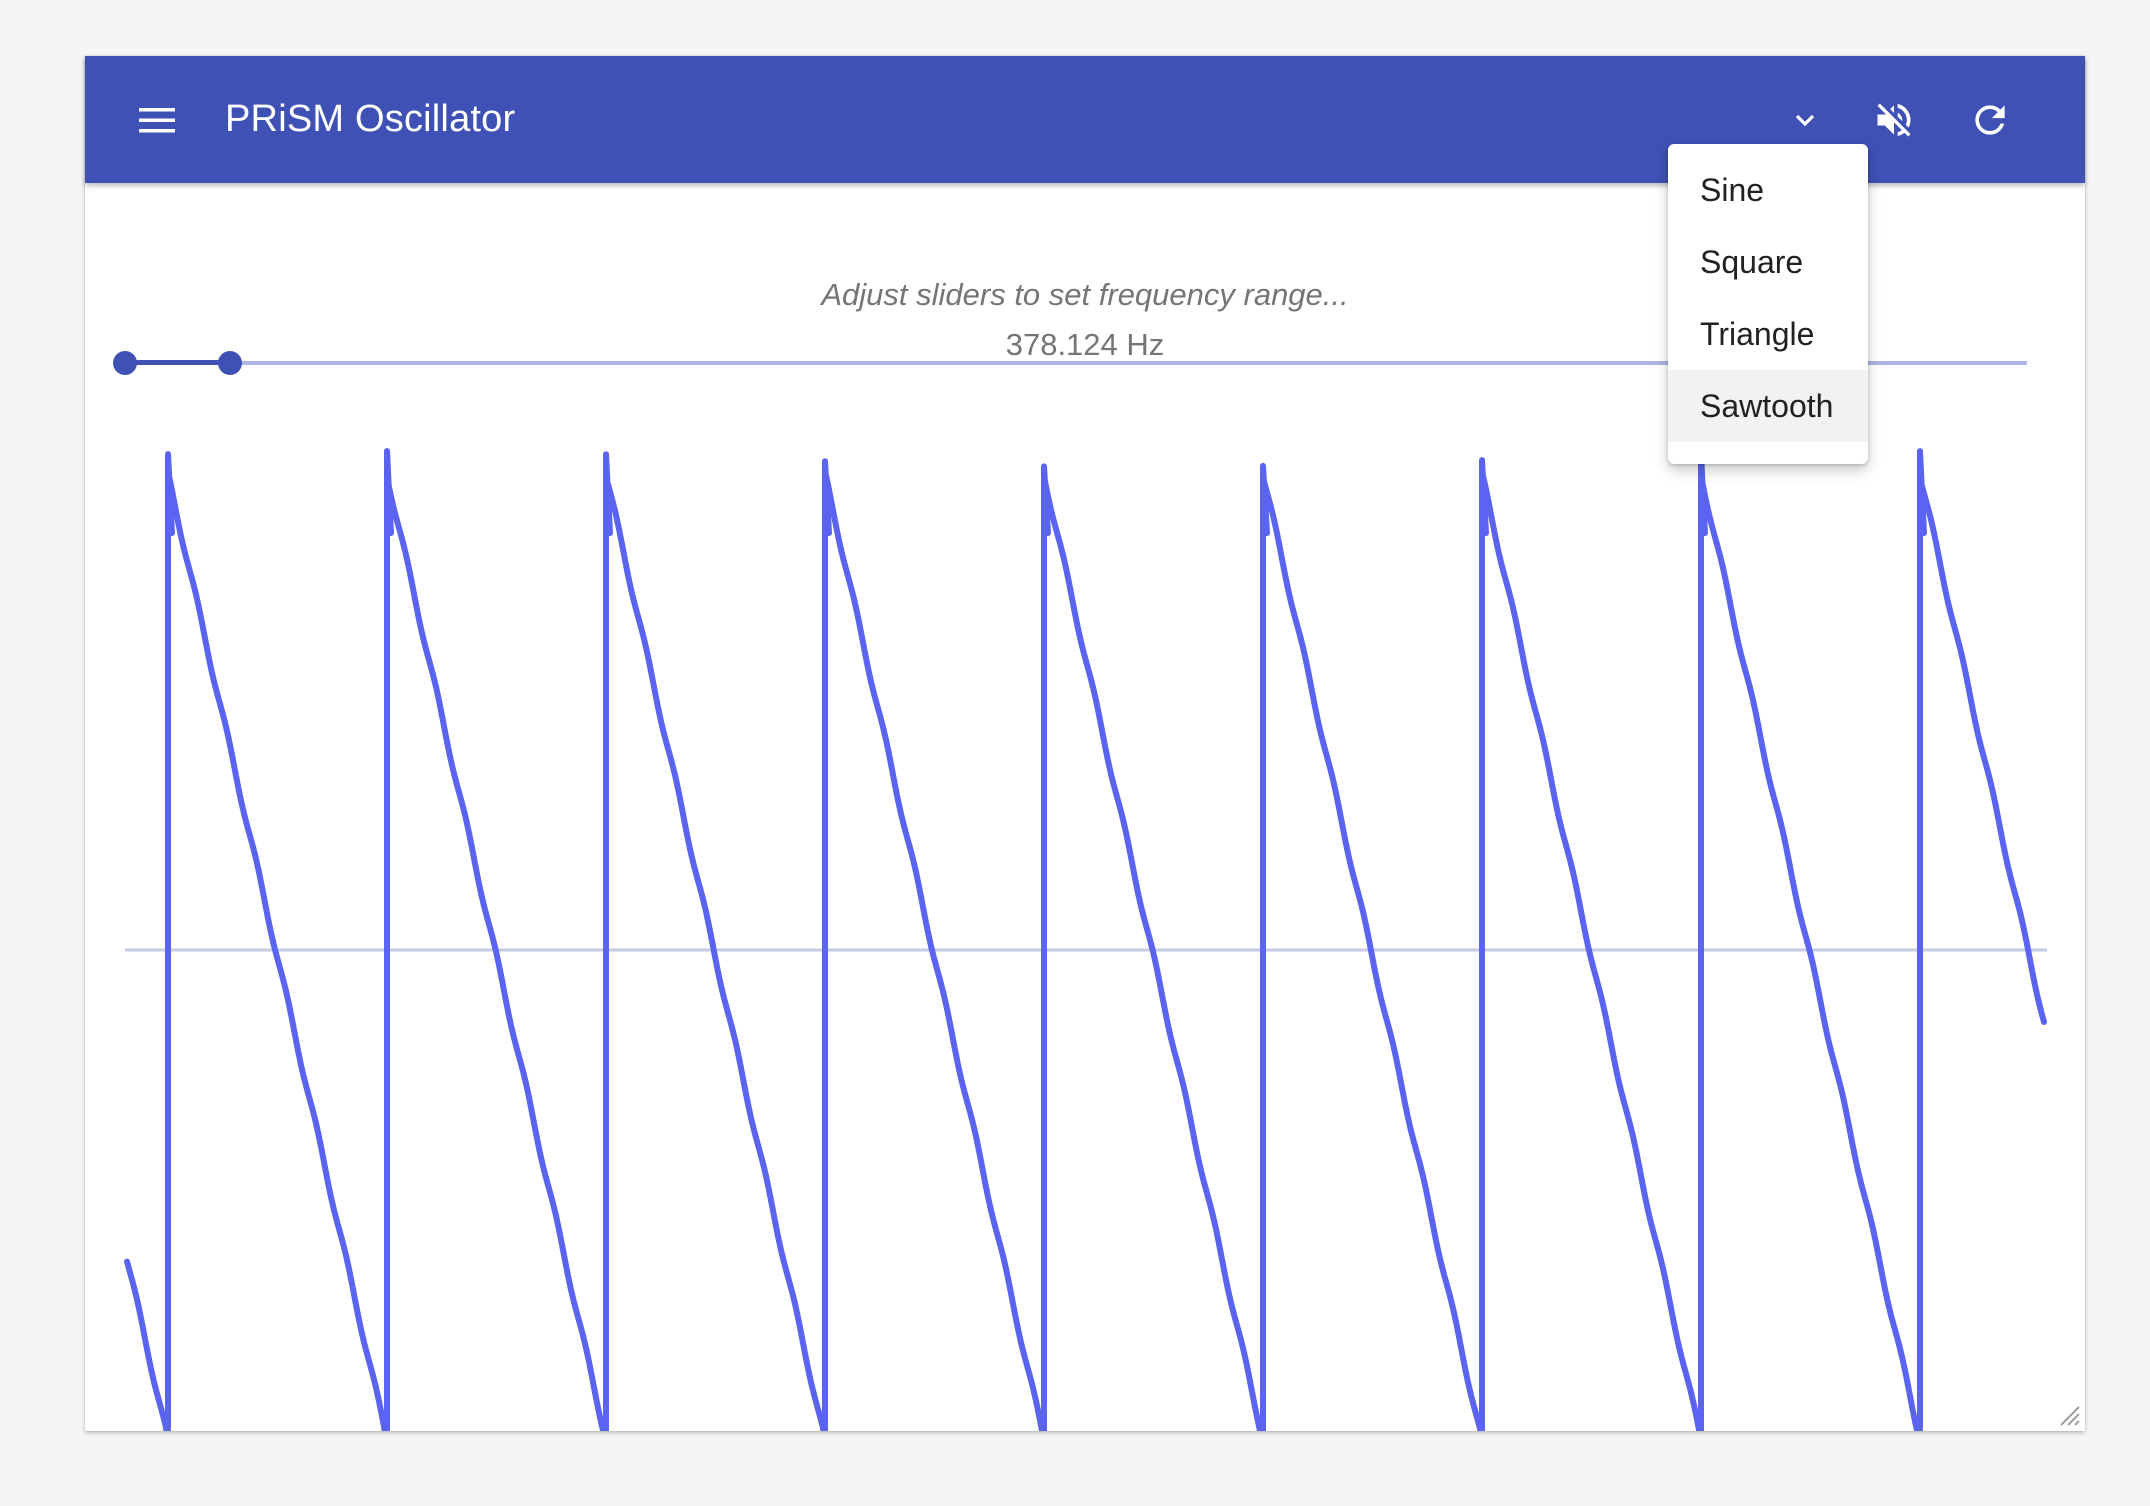 This screenshot has height=1506, width=2150. I want to click on waveform-option-sawtooth: Sawtooth, so click(1768, 406).